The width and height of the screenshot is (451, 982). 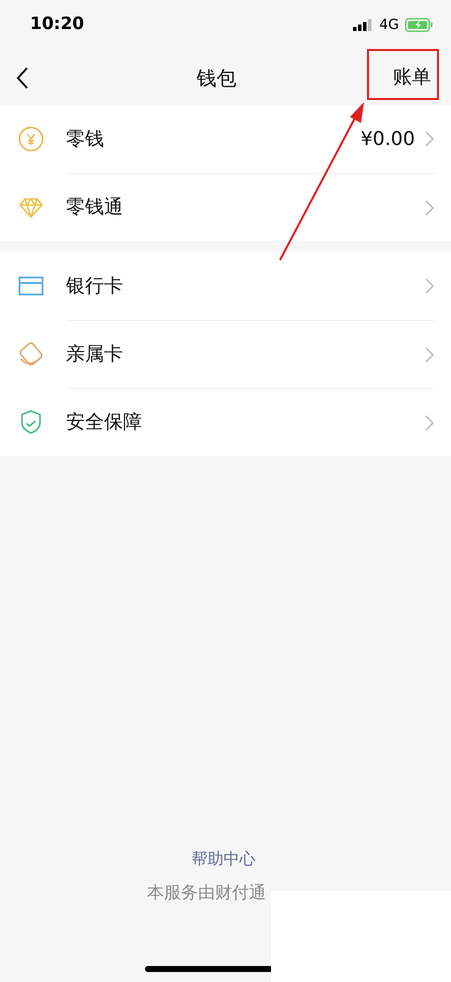 I want to click on item-label: 亲属卡, so click(x=95, y=355).